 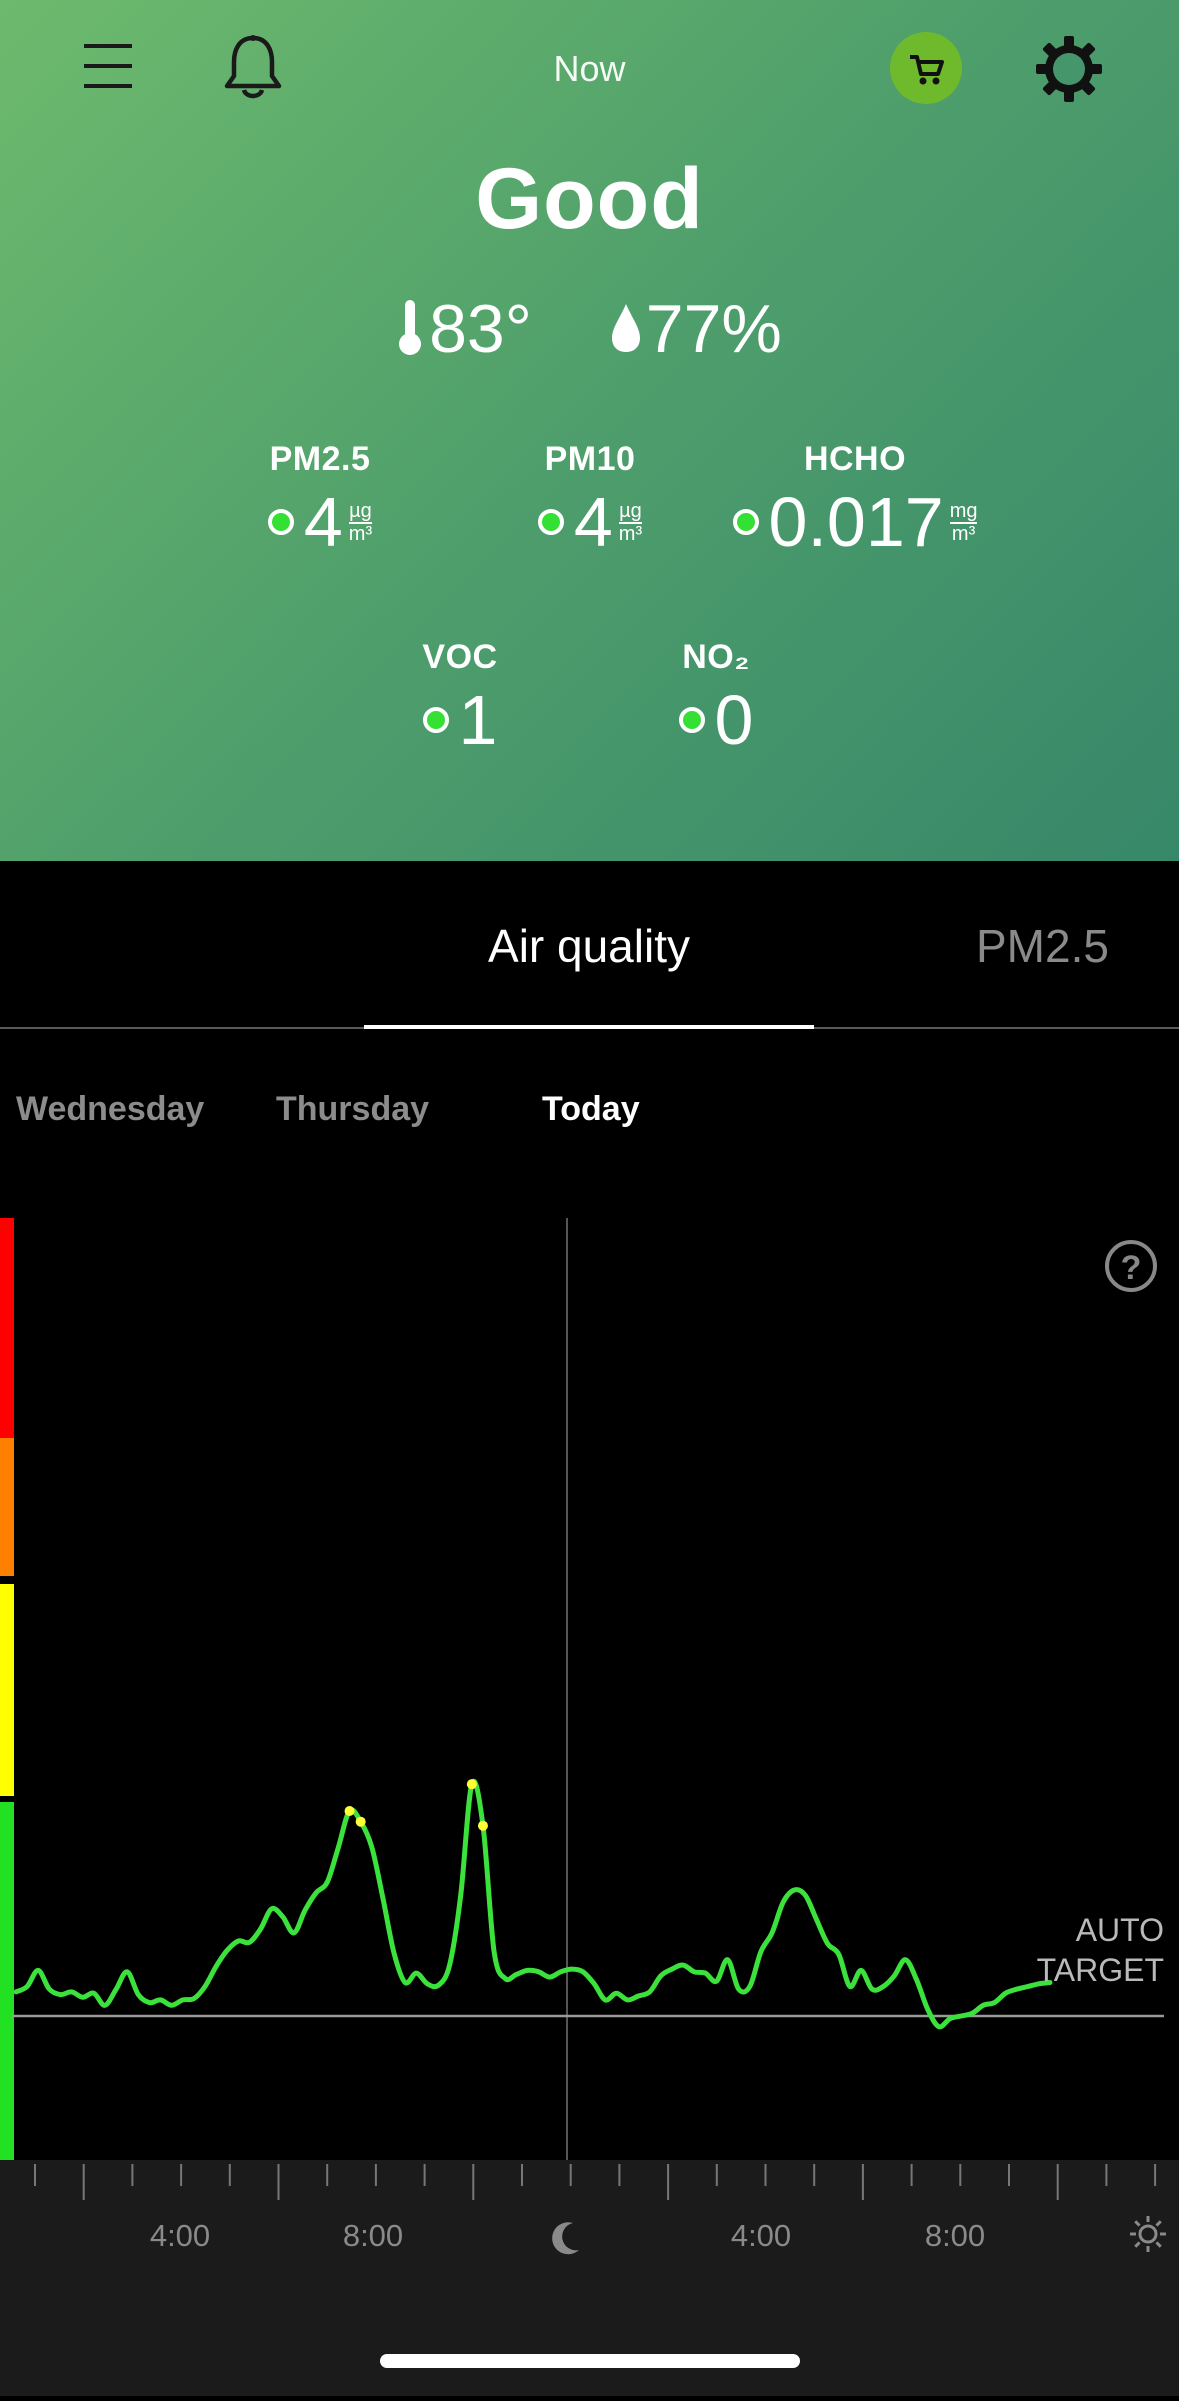 I want to click on metric-voc: VOC 1, so click(x=460, y=696).